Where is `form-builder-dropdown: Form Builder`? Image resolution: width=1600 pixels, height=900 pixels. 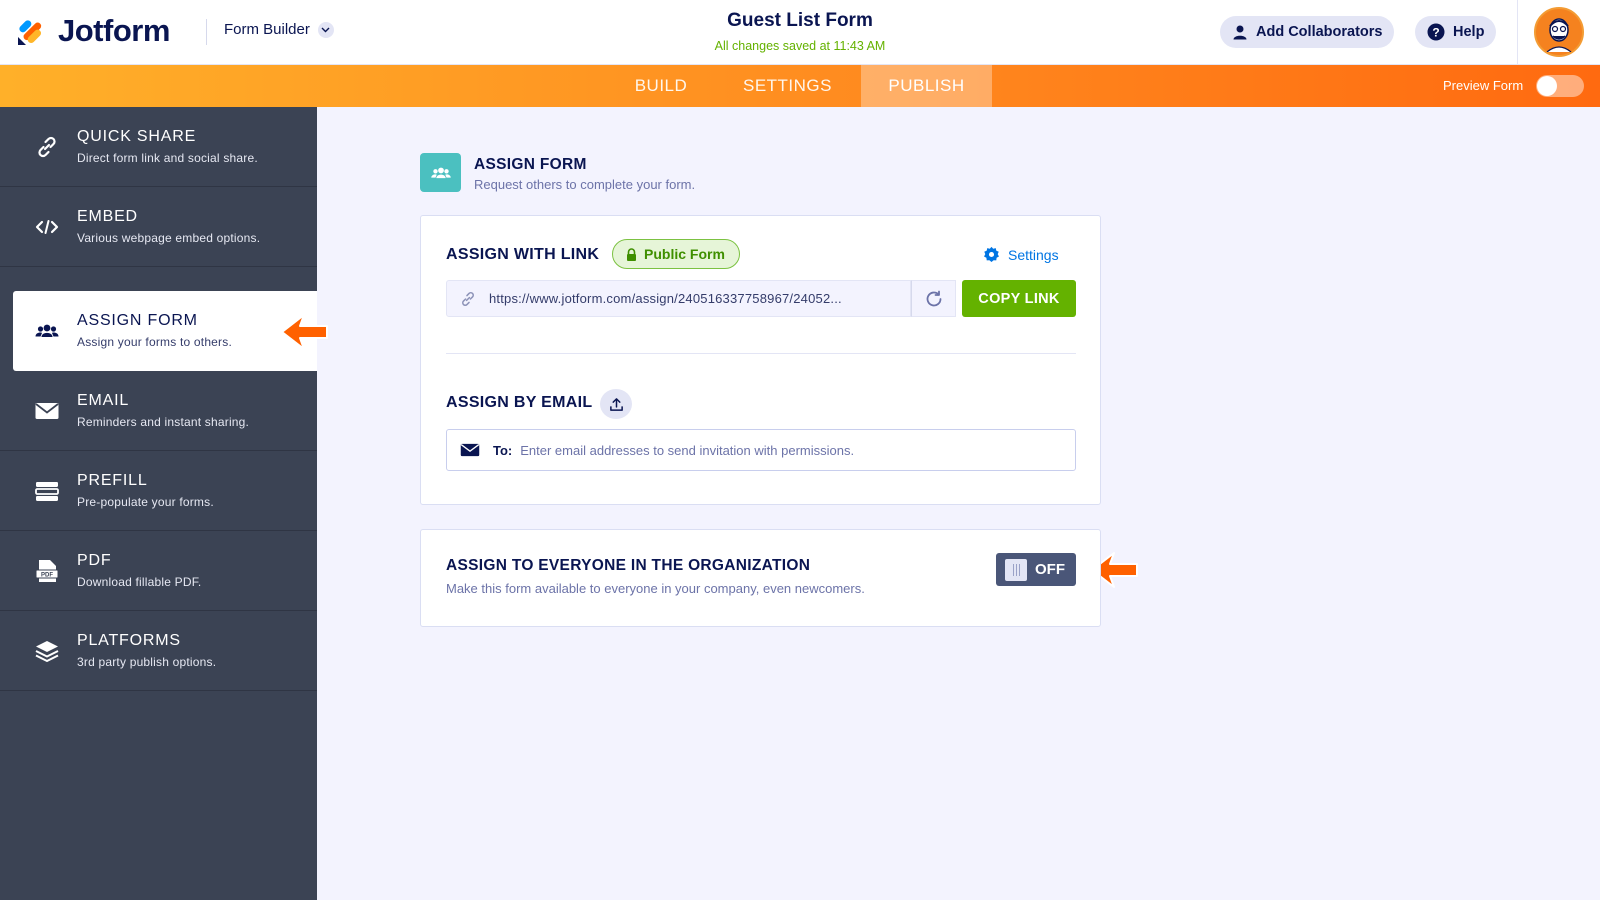 form-builder-dropdown: Form Builder is located at coordinates (279, 29).